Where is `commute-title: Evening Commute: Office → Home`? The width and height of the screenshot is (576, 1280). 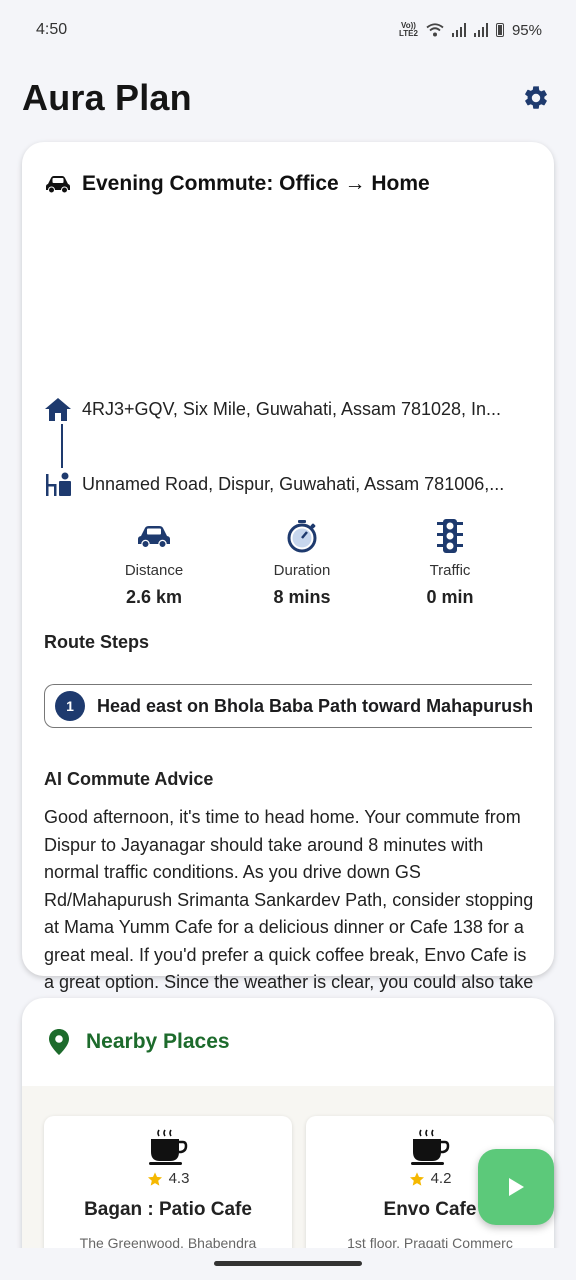
commute-title: Evening Commute: Office → Home is located at coordinates (256, 183).